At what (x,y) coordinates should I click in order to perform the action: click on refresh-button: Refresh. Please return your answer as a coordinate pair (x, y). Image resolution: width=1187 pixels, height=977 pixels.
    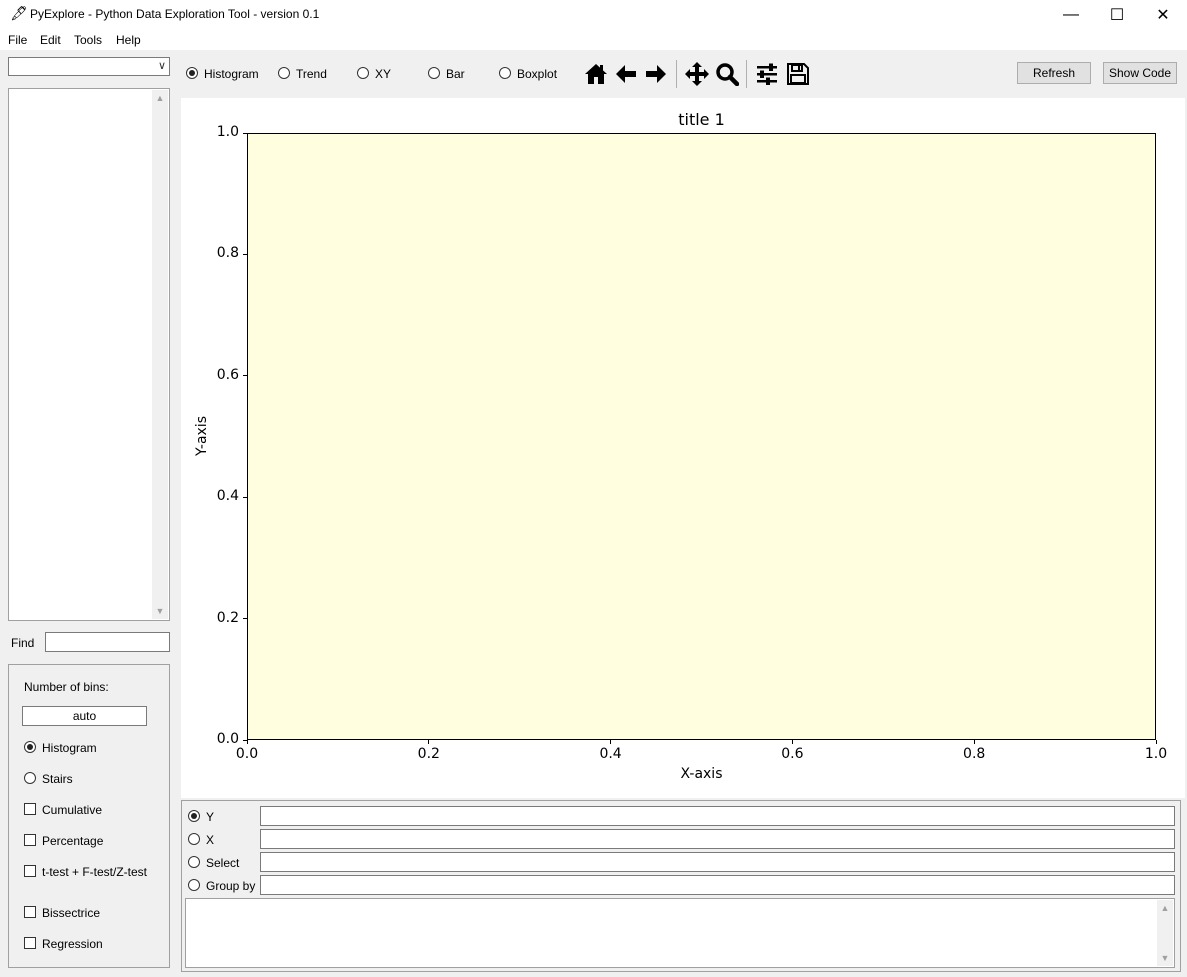
    Looking at the image, I should click on (1054, 73).